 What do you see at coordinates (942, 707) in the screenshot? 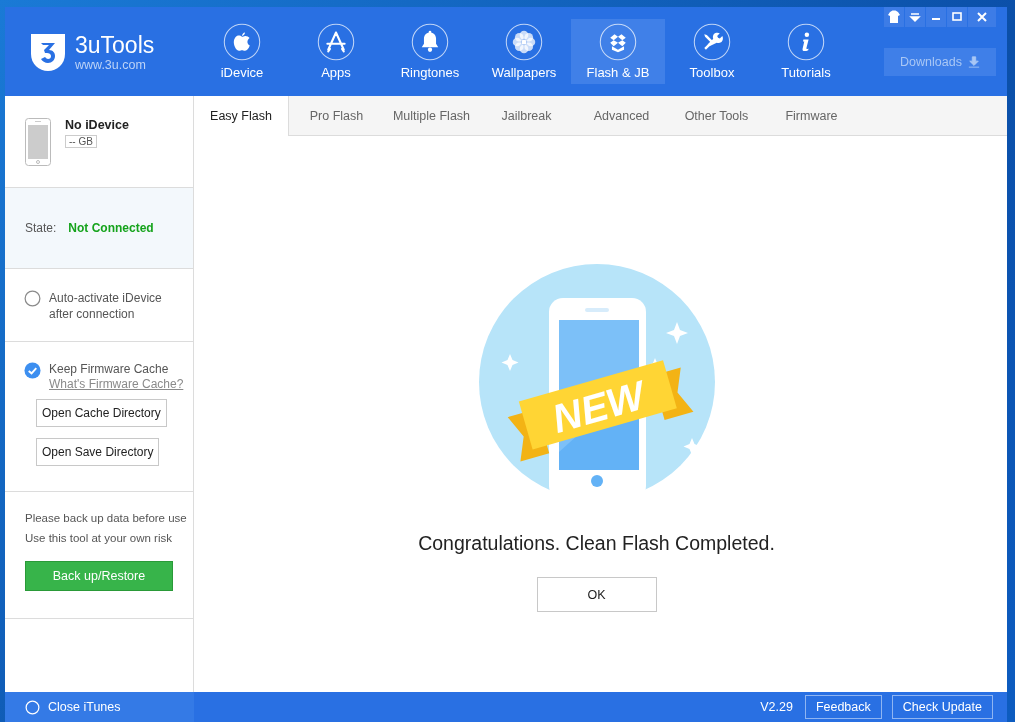
I see `footer-button: Check Update` at bounding box center [942, 707].